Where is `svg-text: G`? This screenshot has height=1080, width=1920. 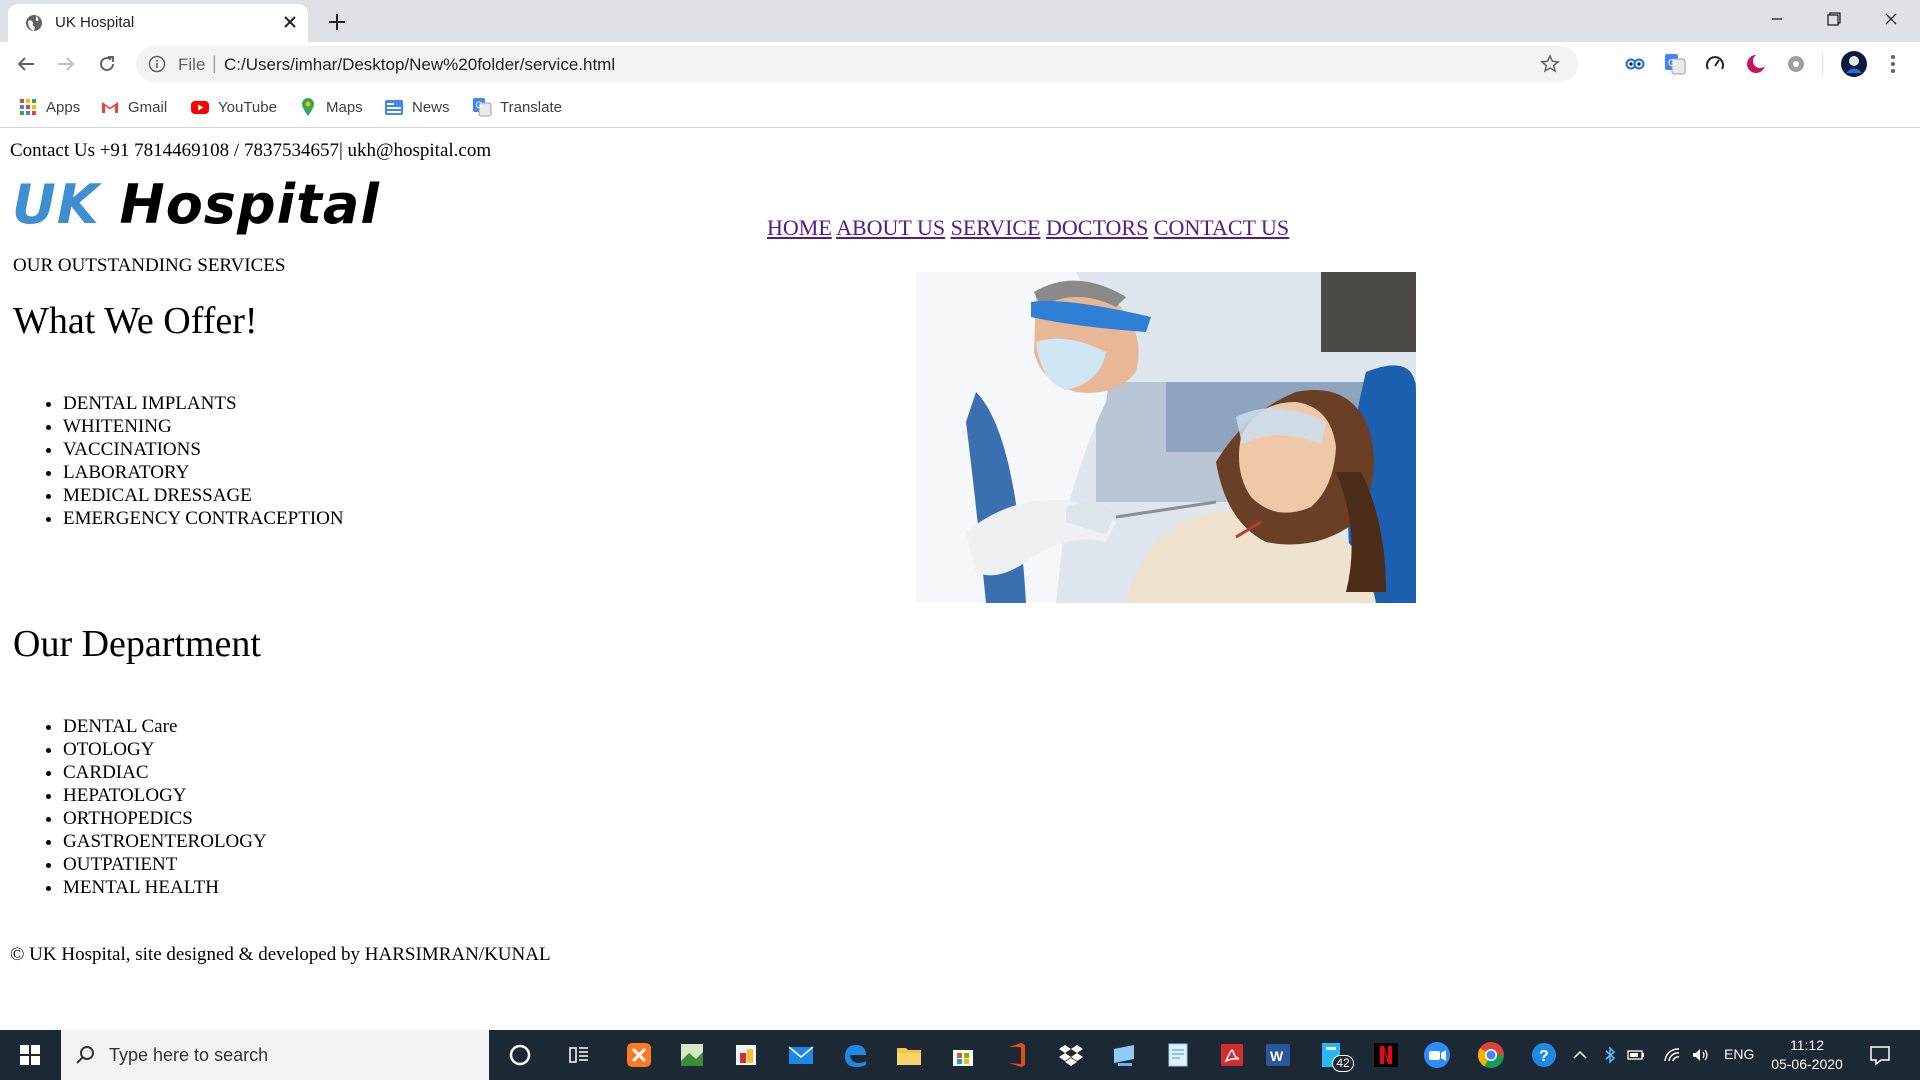
svg-text: G is located at coordinates (1672, 63).